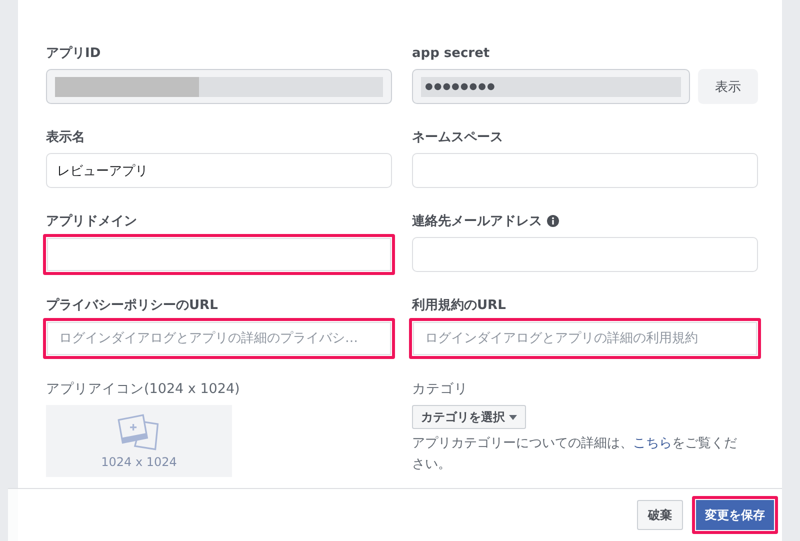  Describe the element at coordinates (652, 443) in the screenshot. I see `help-link: こちら` at that location.